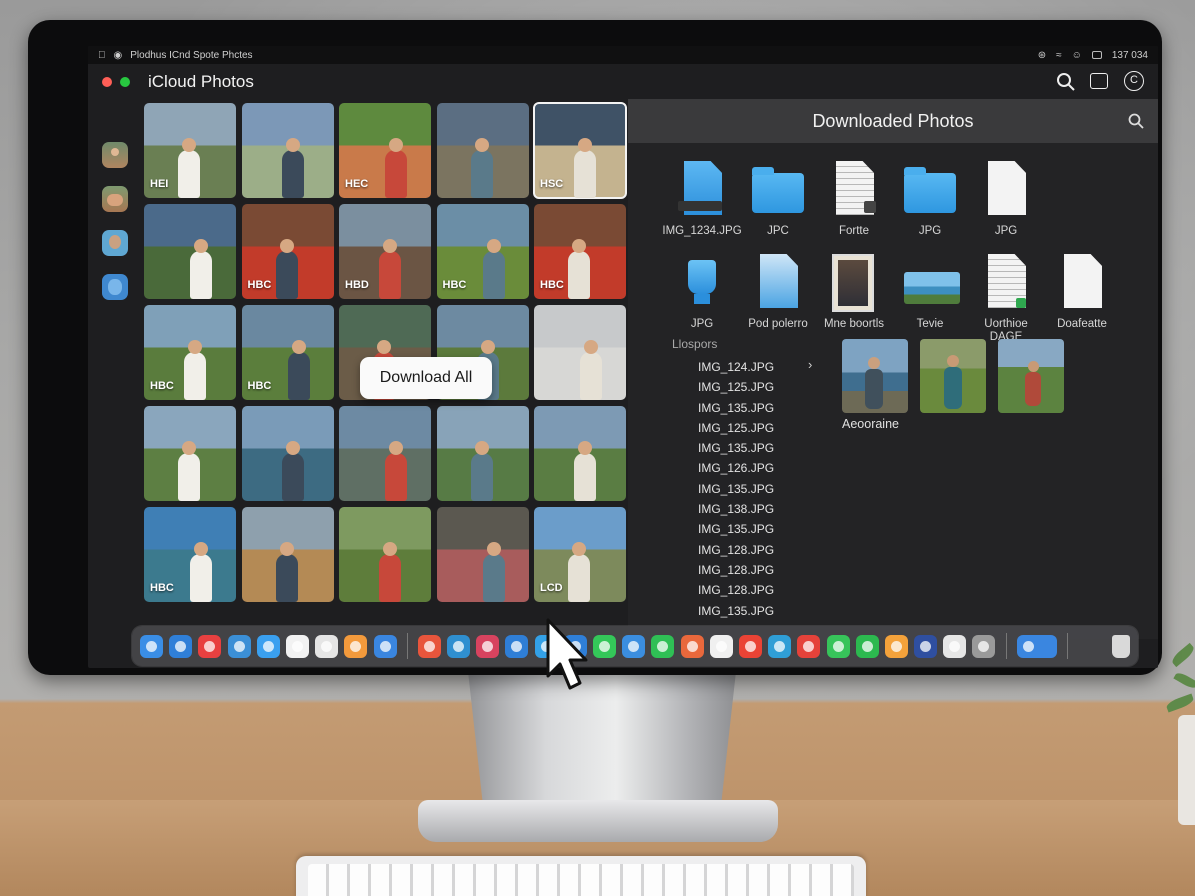  Describe the element at coordinates (385, 646) in the screenshot. I see `compass-icon` at that location.